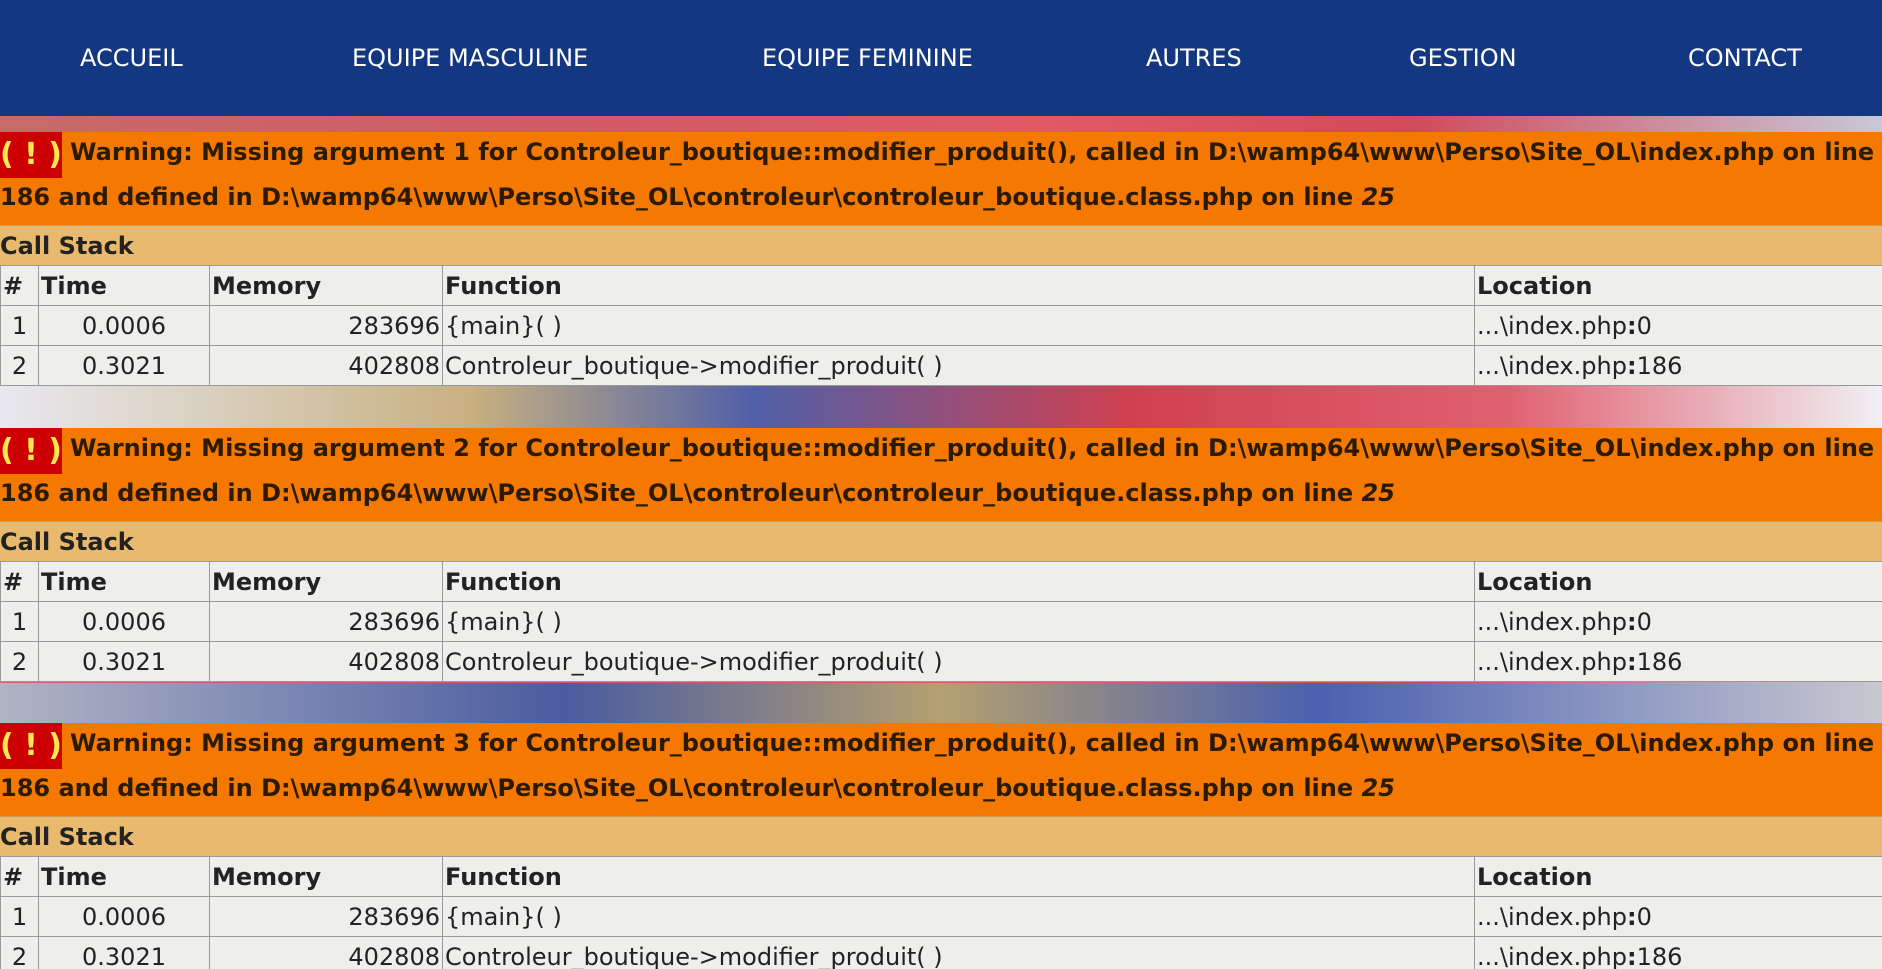  I want to click on nav-item-accueil: ACCUEIL, so click(131, 58).